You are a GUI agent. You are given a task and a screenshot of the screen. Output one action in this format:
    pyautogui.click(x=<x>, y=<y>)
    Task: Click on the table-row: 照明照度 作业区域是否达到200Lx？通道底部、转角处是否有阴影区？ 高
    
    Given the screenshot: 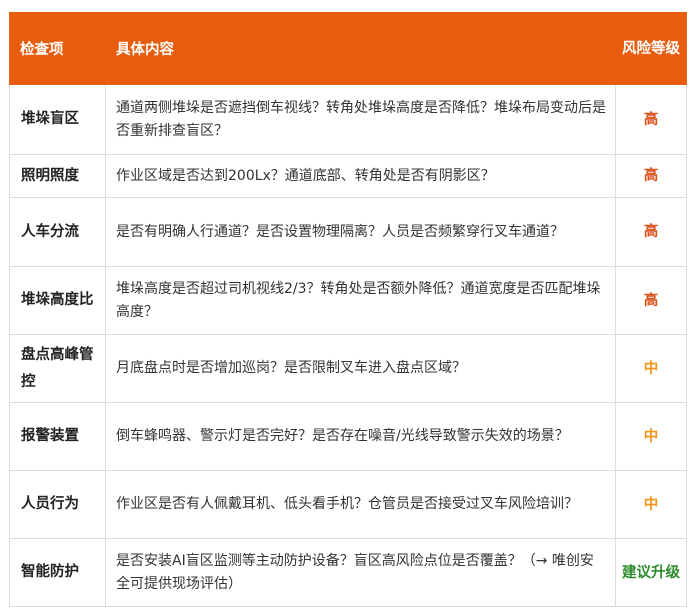 What is the action you would take?
    pyautogui.click(x=348, y=176)
    